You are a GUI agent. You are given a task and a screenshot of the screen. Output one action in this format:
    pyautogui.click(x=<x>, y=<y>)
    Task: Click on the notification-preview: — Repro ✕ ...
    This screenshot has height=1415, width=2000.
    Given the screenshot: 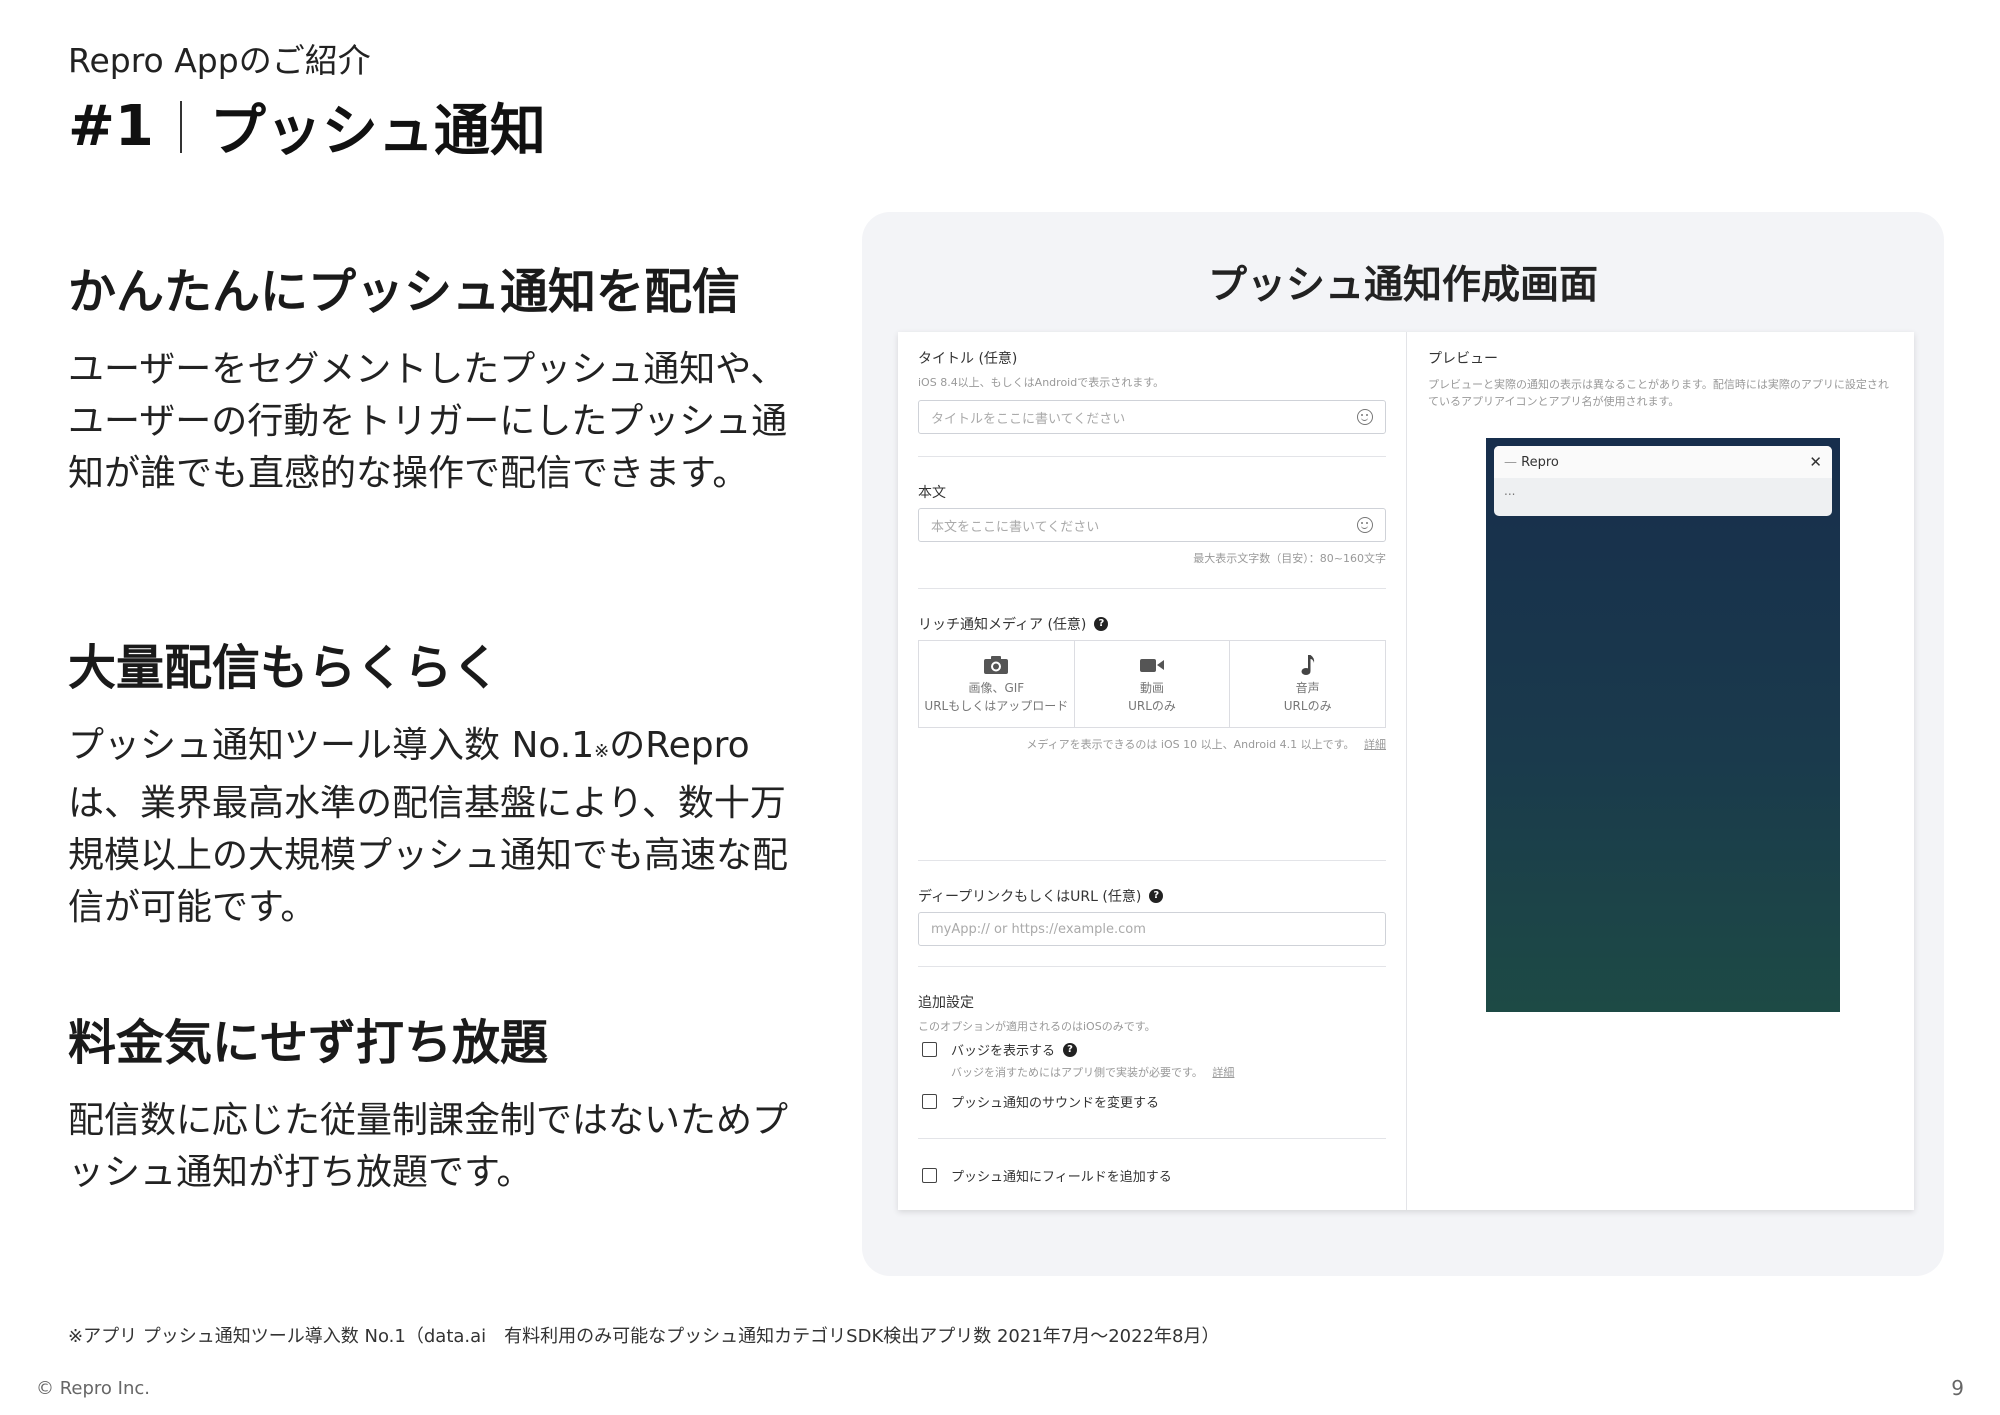 What is the action you would take?
    pyautogui.click(x=1663, y=481)
    